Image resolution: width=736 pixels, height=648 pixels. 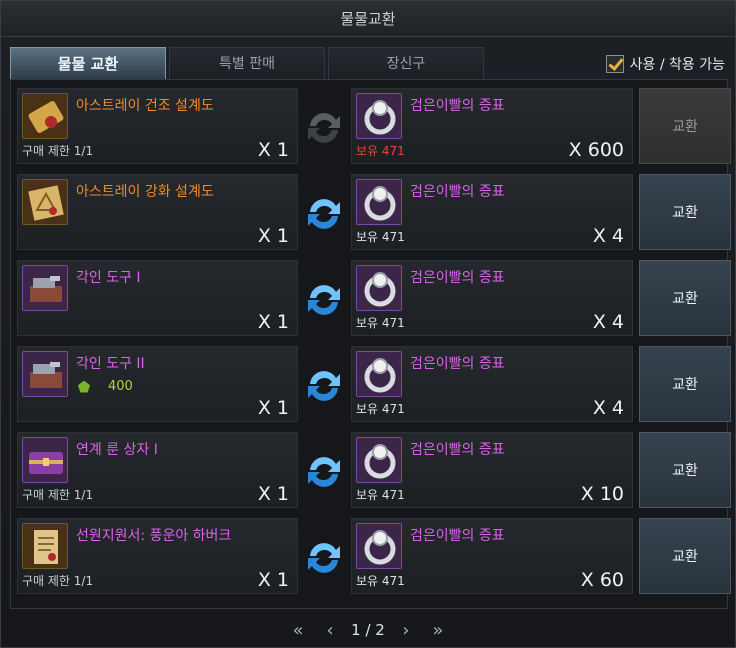 I want to click on reward-item-name: 선원지원서: 풍운아 하버크, so click(x=154, y=536).